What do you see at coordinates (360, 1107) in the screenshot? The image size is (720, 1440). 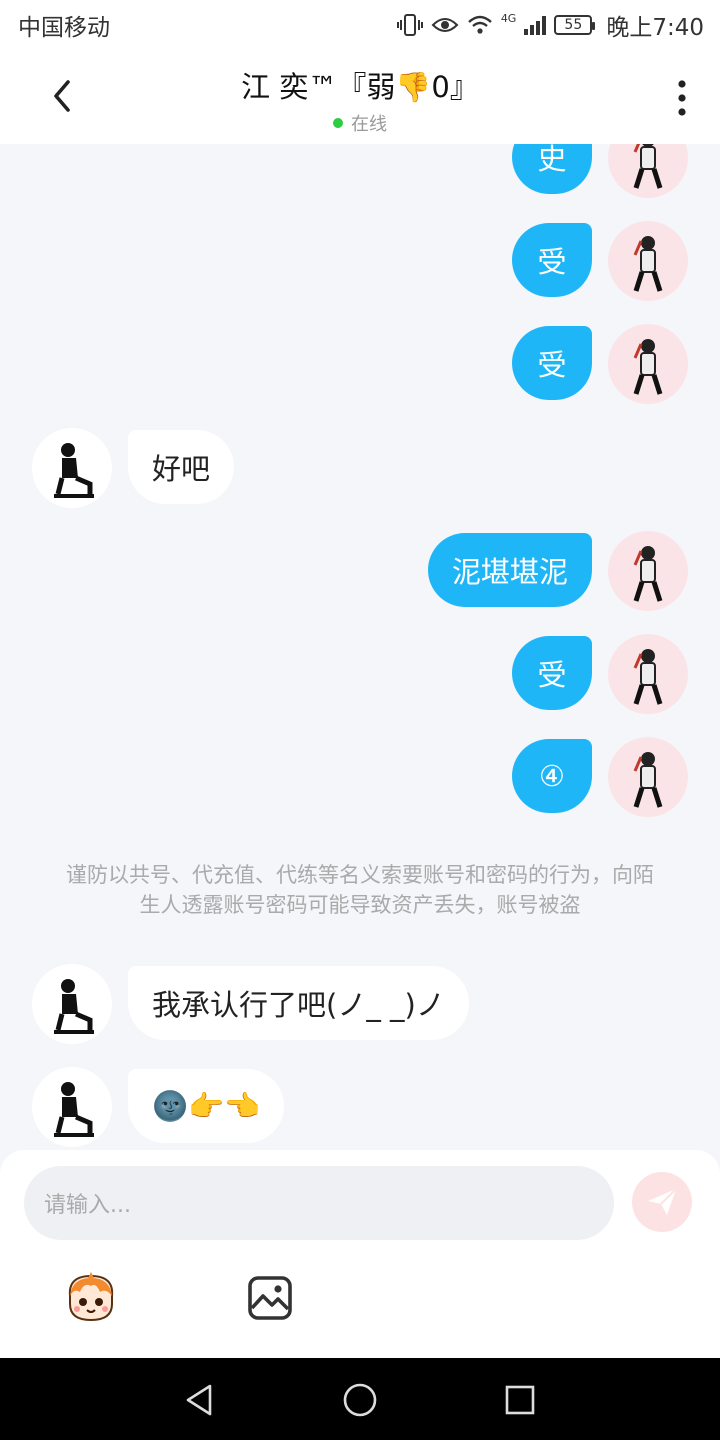 I see `message-row: 🌚👉👈` at bounding box center [360, 1107].